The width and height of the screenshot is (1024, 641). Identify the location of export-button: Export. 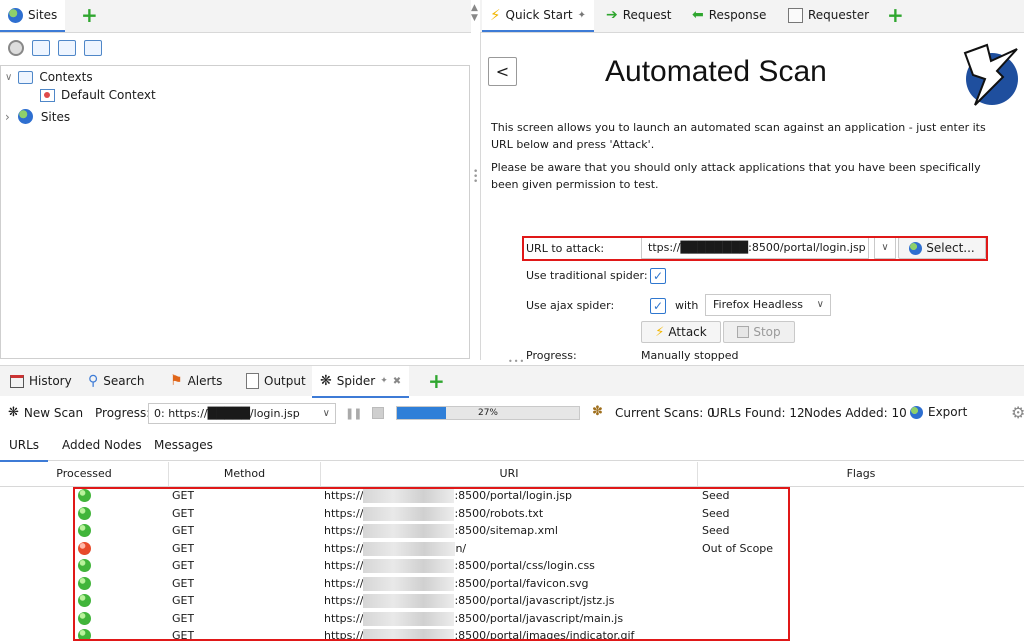
(938, 412).